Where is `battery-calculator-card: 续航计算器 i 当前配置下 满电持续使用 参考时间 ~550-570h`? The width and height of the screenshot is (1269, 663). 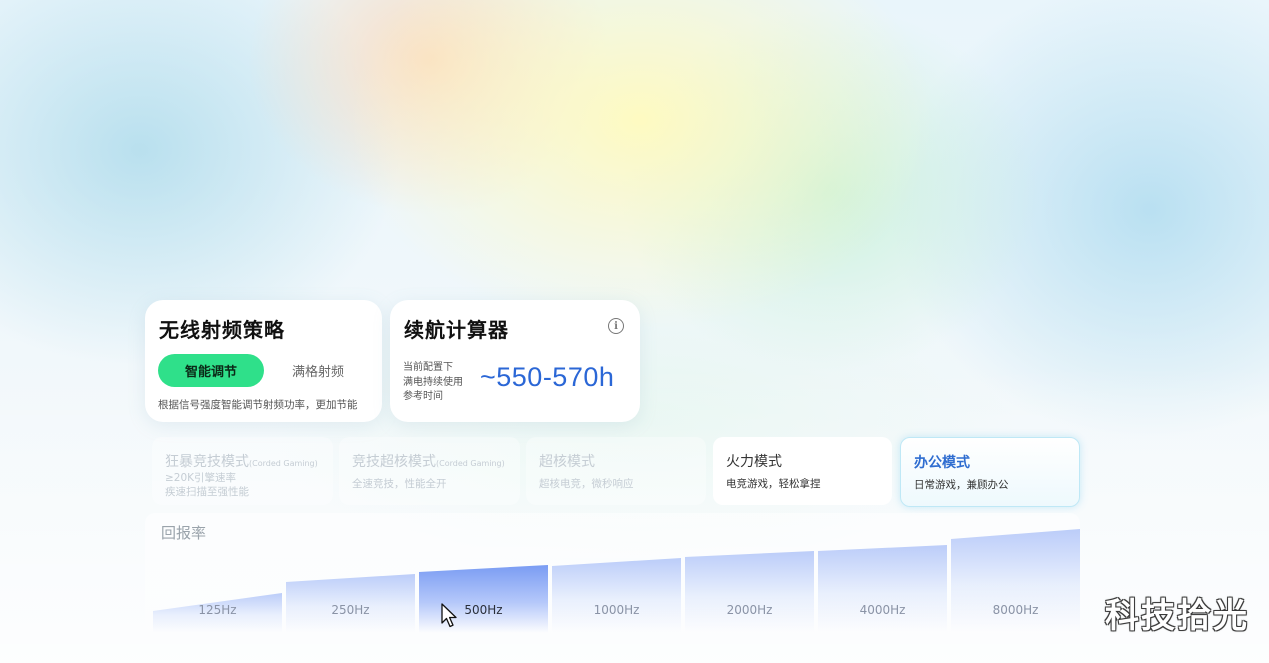
battery-calculator-card: 续航计算器 i 当前配置下 满电持续使用 参考时间 ~550-570h is located at coordinates (515, 361).